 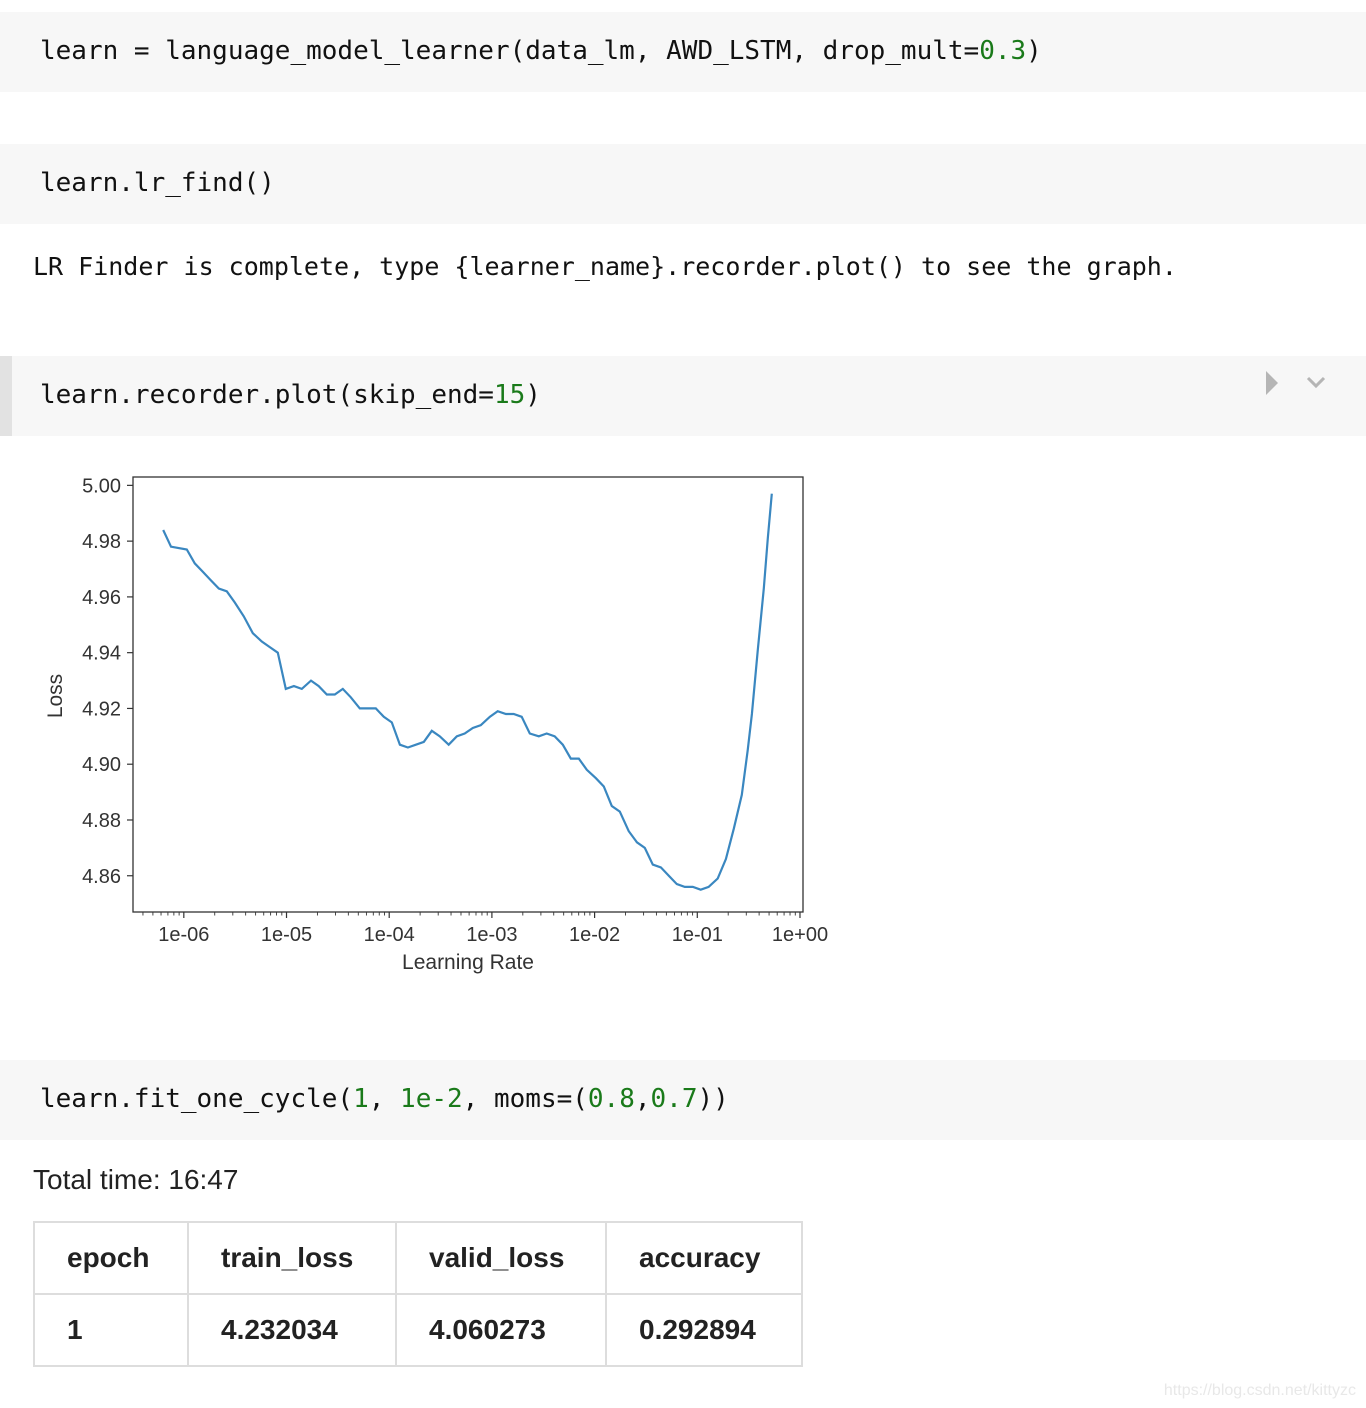 I want to click on cell-valid-loss: 4.060273, so click(x=501, y=1330).